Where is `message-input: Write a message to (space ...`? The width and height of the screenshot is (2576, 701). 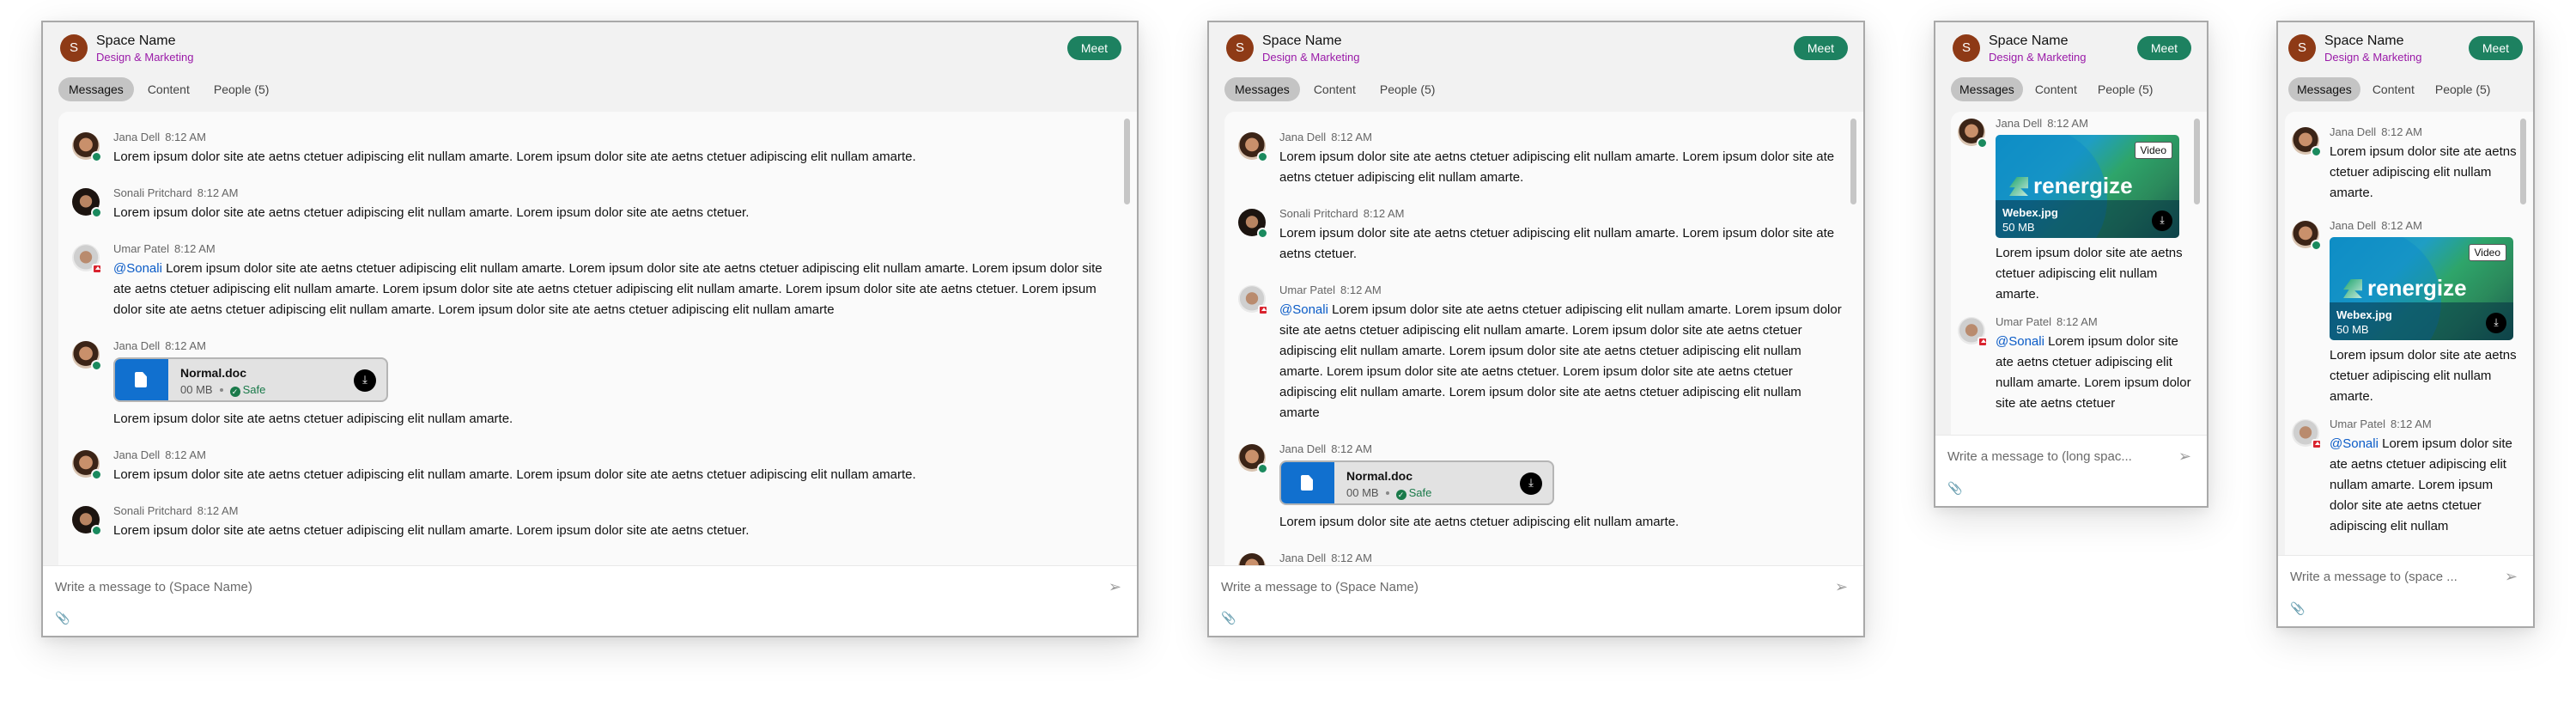
message-input: Write a message to (space ... is located at coordinates (2374, 577).